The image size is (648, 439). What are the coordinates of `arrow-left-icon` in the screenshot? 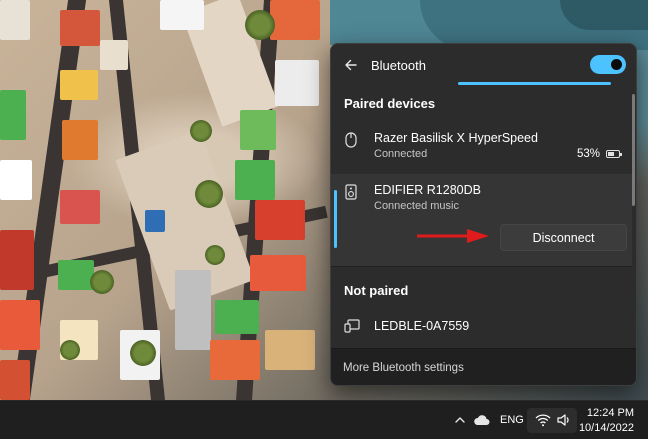 It's located at (351, 65).